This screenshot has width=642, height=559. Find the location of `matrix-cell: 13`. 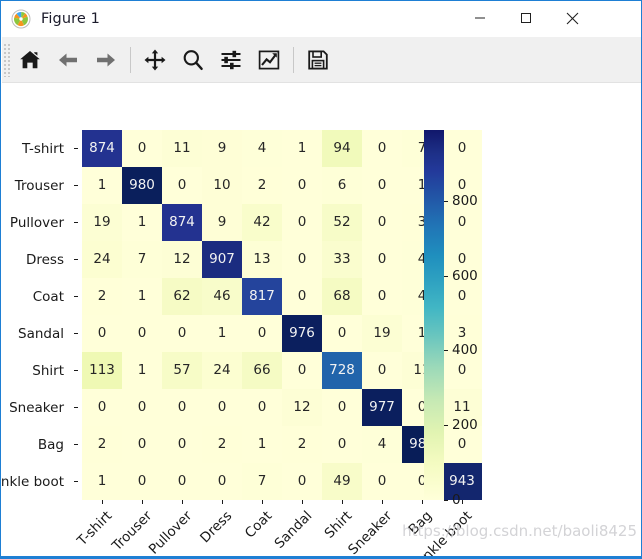

matrix-cell: 13 is located at coordinates (262, 259).